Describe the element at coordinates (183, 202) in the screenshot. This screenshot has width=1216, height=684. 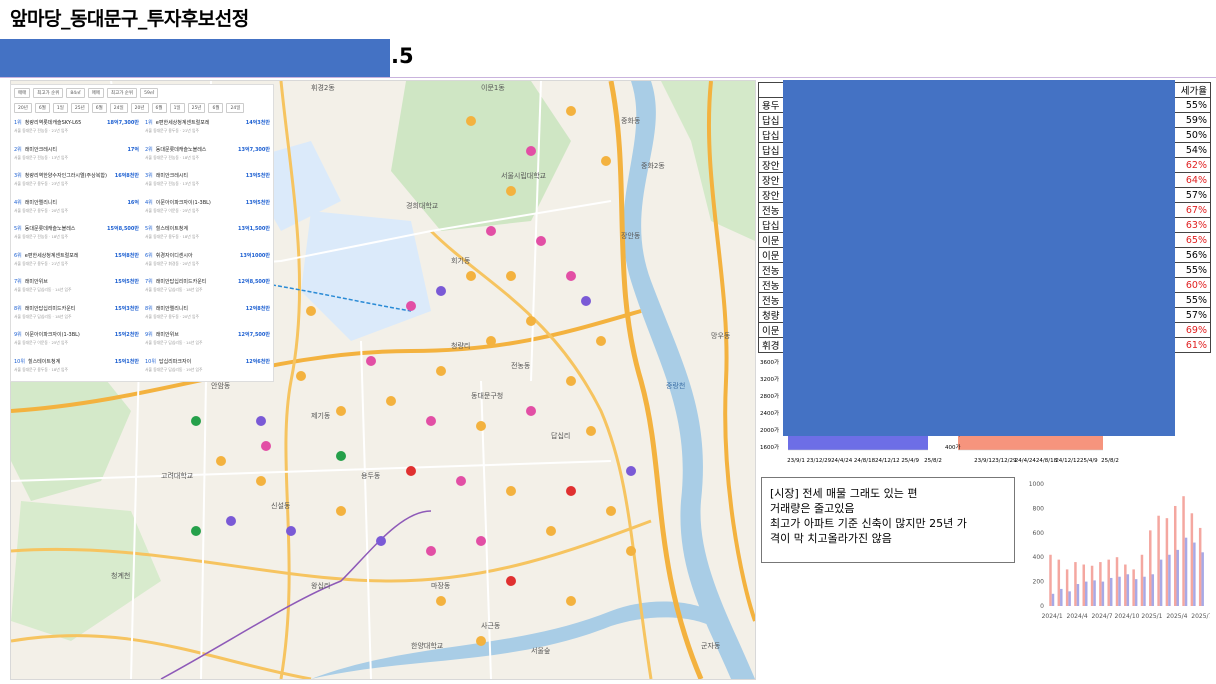
I see `apartment-name: 이문아이파크자이(1-3BL)` at that location.